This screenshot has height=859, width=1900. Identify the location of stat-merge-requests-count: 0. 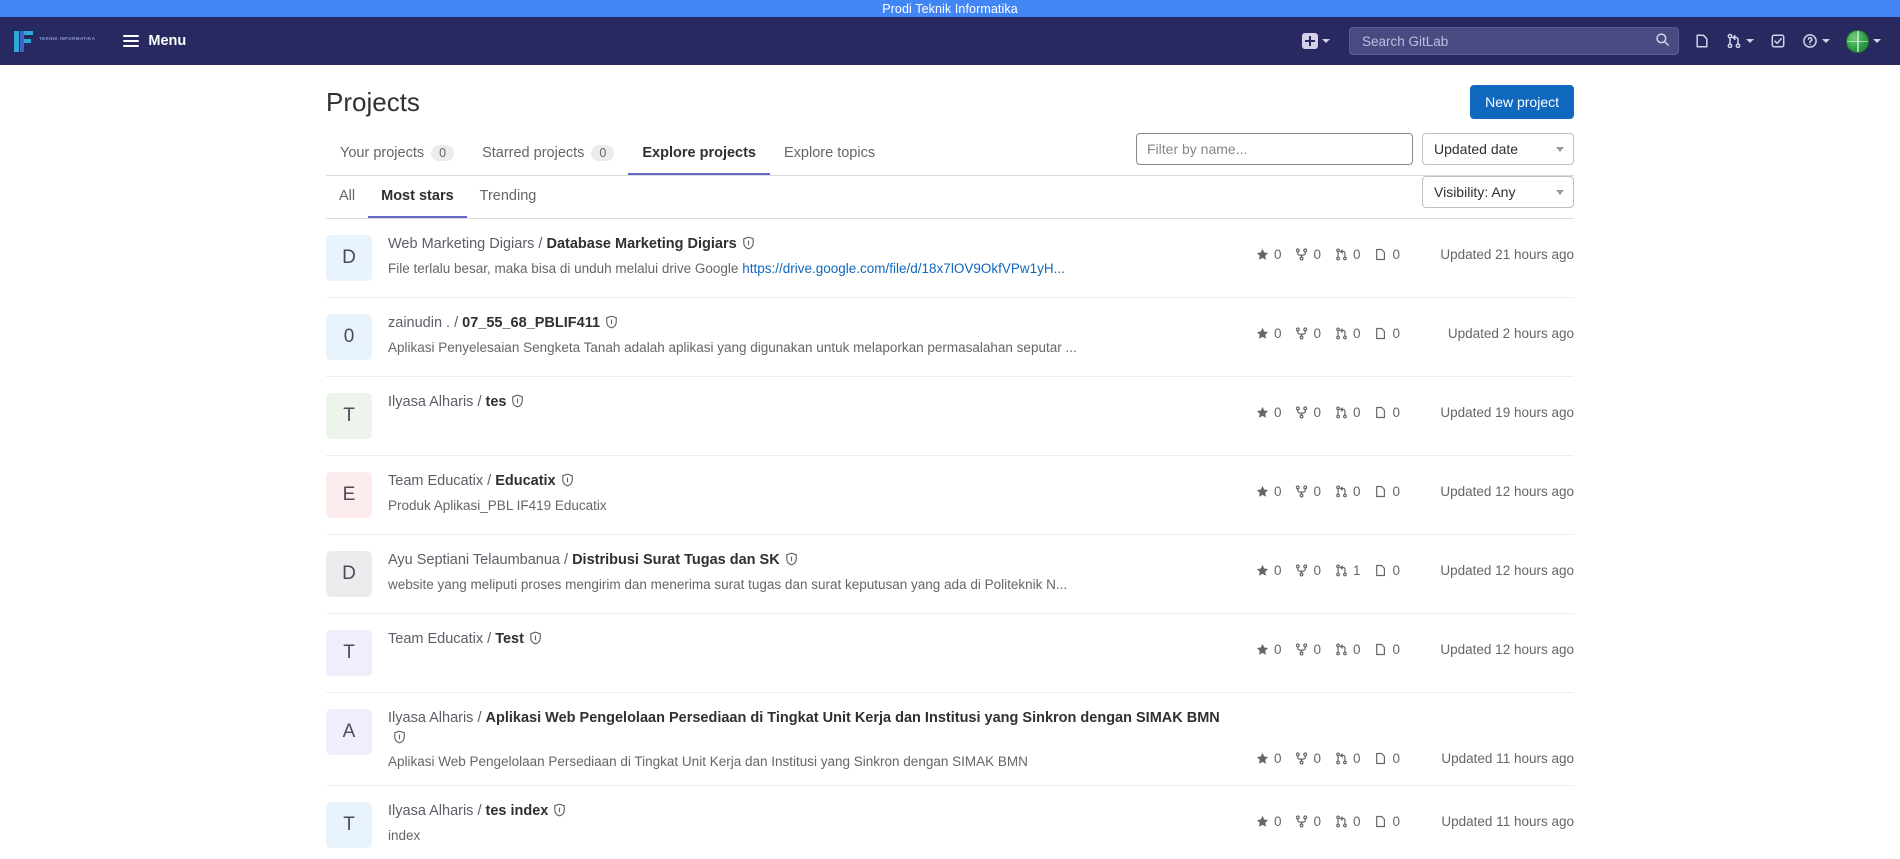
(1356, 412).